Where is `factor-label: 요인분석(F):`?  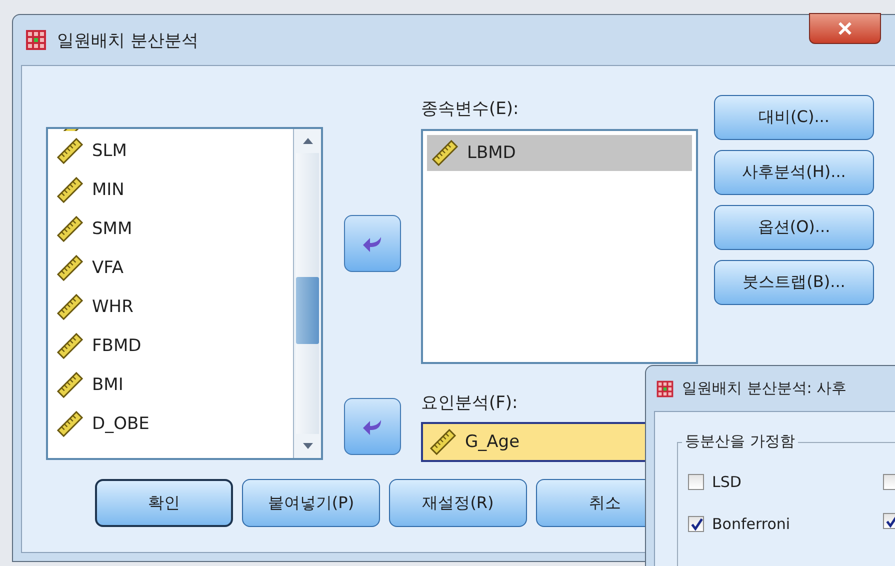 factor-label: 요인분석(F): is located at coordinates (469, 403).